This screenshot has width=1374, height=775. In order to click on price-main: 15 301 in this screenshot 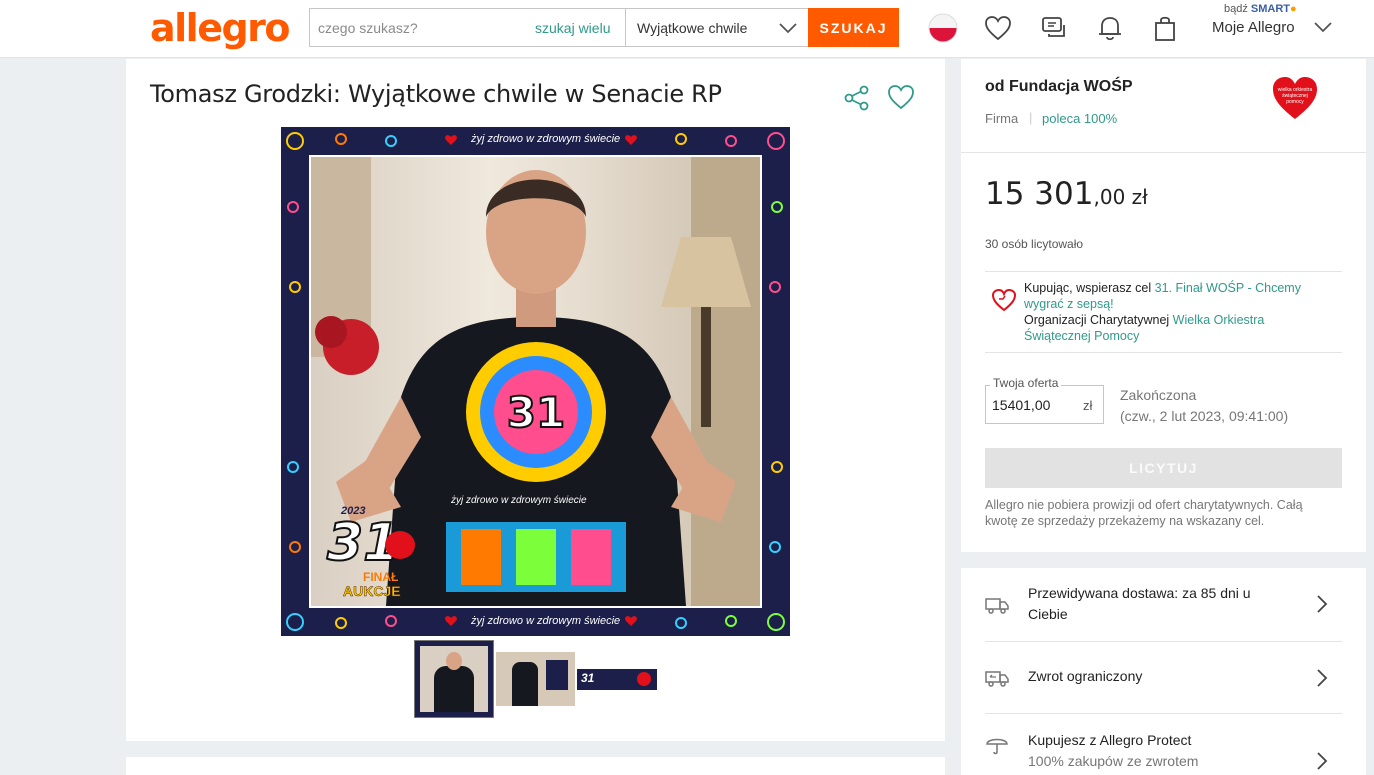, I will do `click(1039, 194)`.